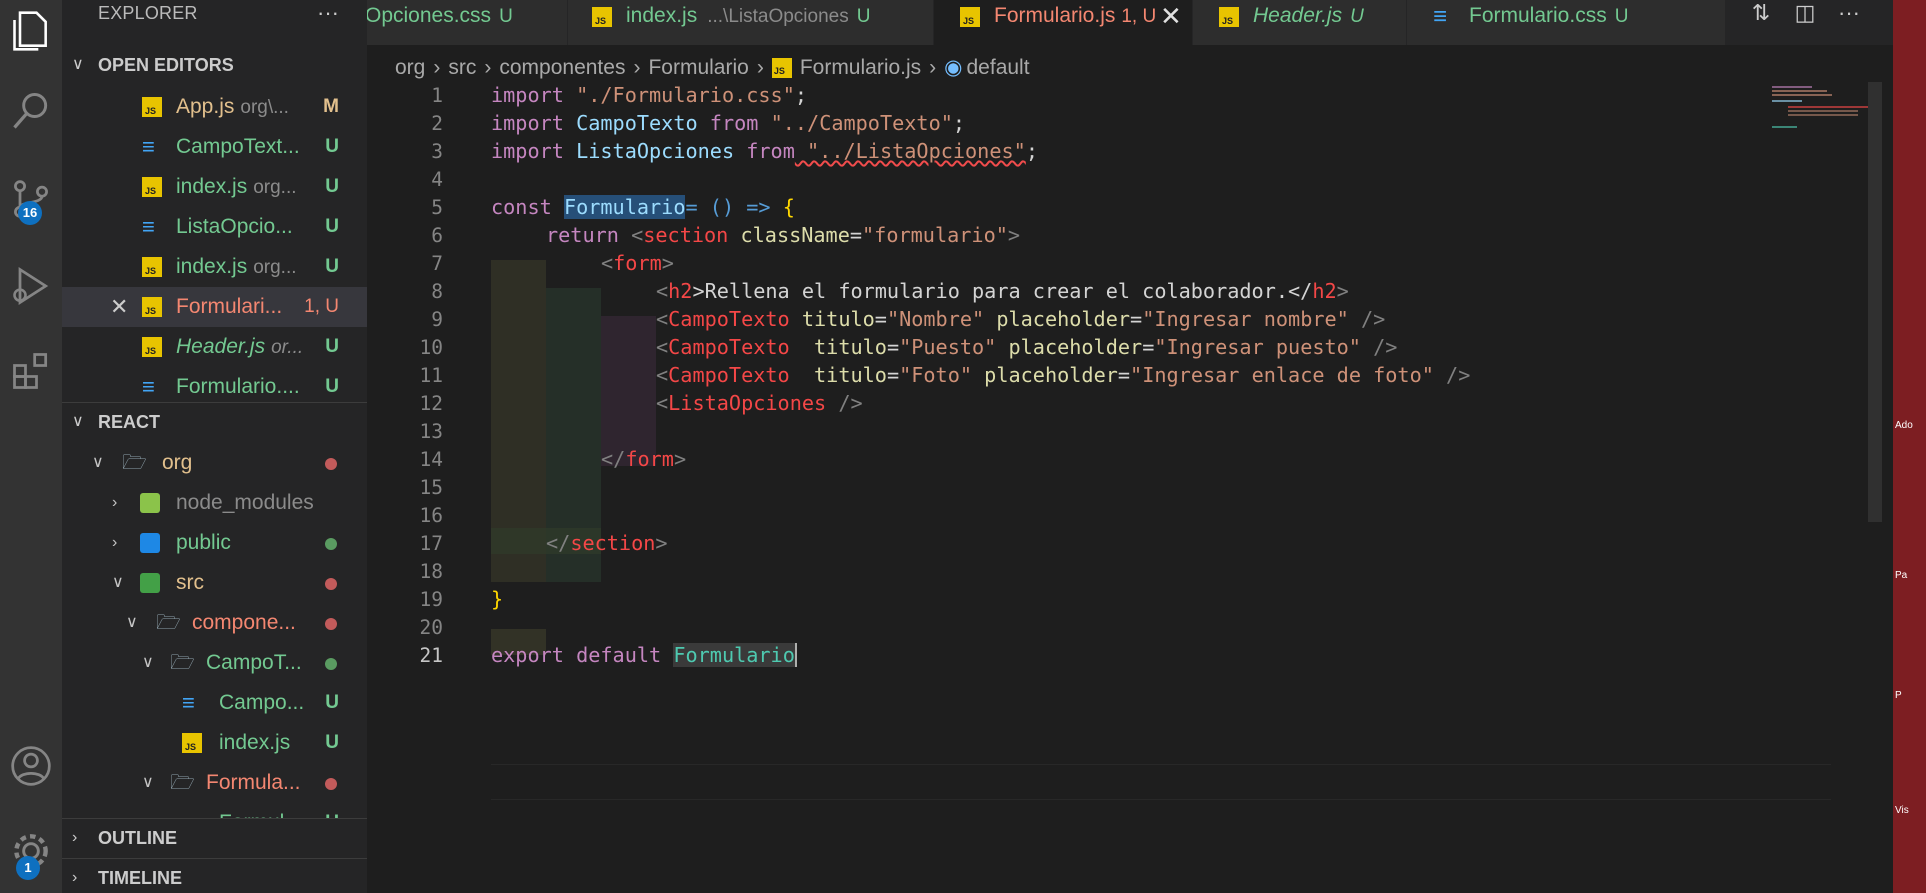 Image resolution: width=1926 pixels, height=893 pixels. I want to click on code-line: }, so click(497, 599).